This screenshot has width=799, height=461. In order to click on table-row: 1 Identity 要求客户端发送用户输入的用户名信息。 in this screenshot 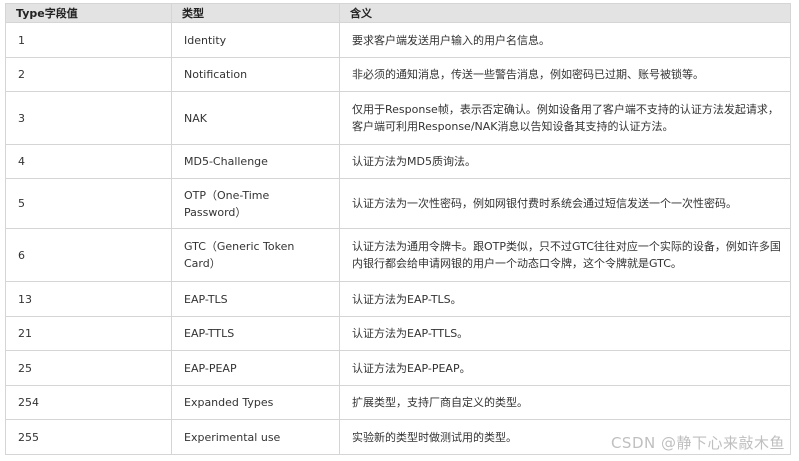, I will do `click(398, 40)`.